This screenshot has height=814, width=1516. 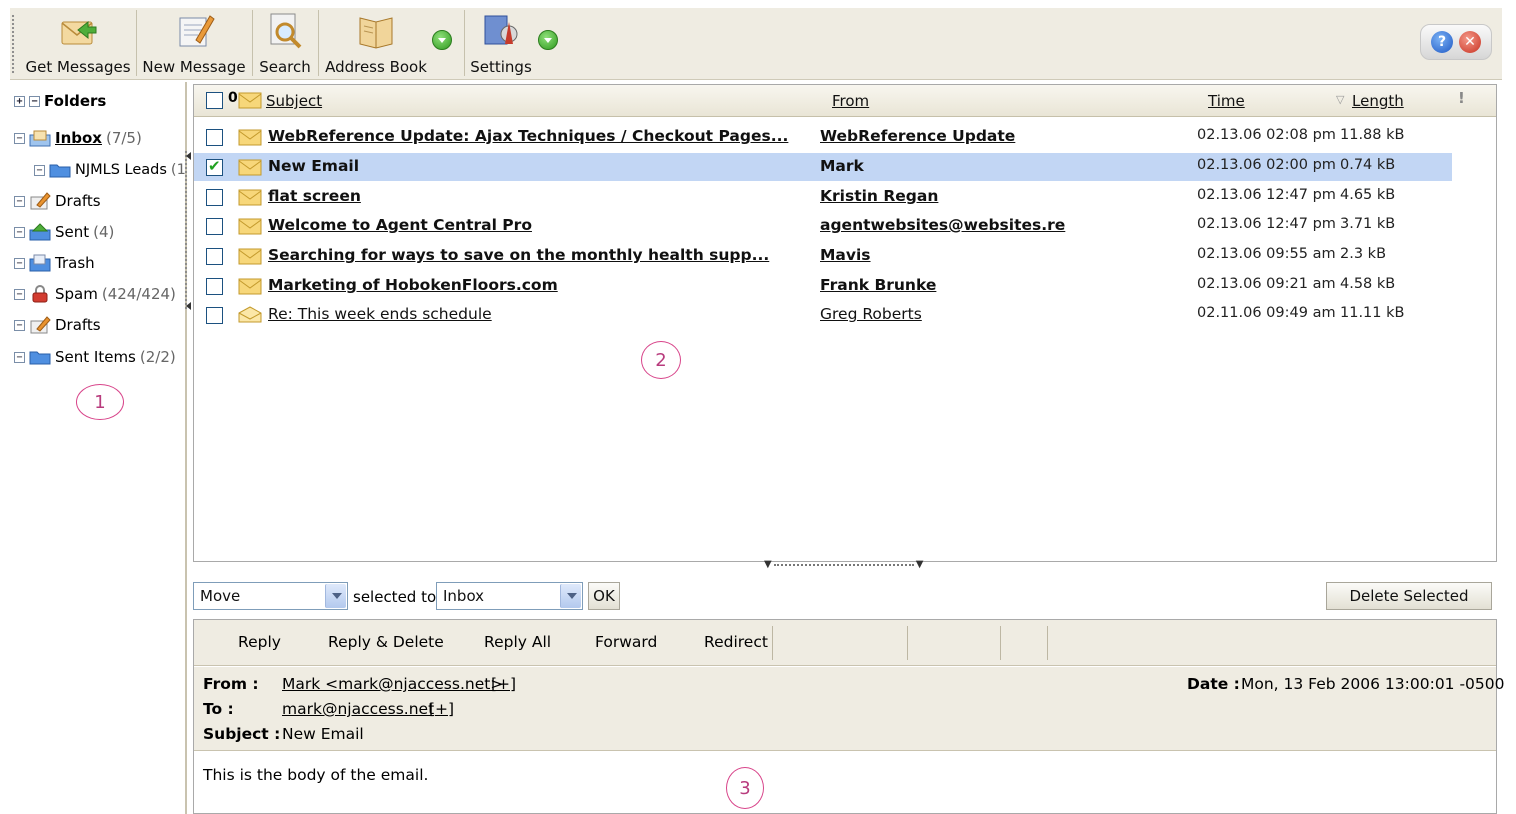 I want to click on toolbar-grip, so click(x=13, y=44).